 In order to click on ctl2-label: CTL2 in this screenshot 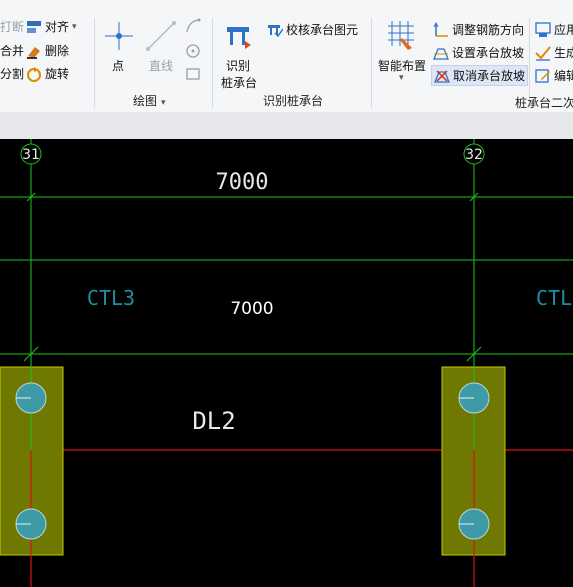, I will do `click(554, 298)`.